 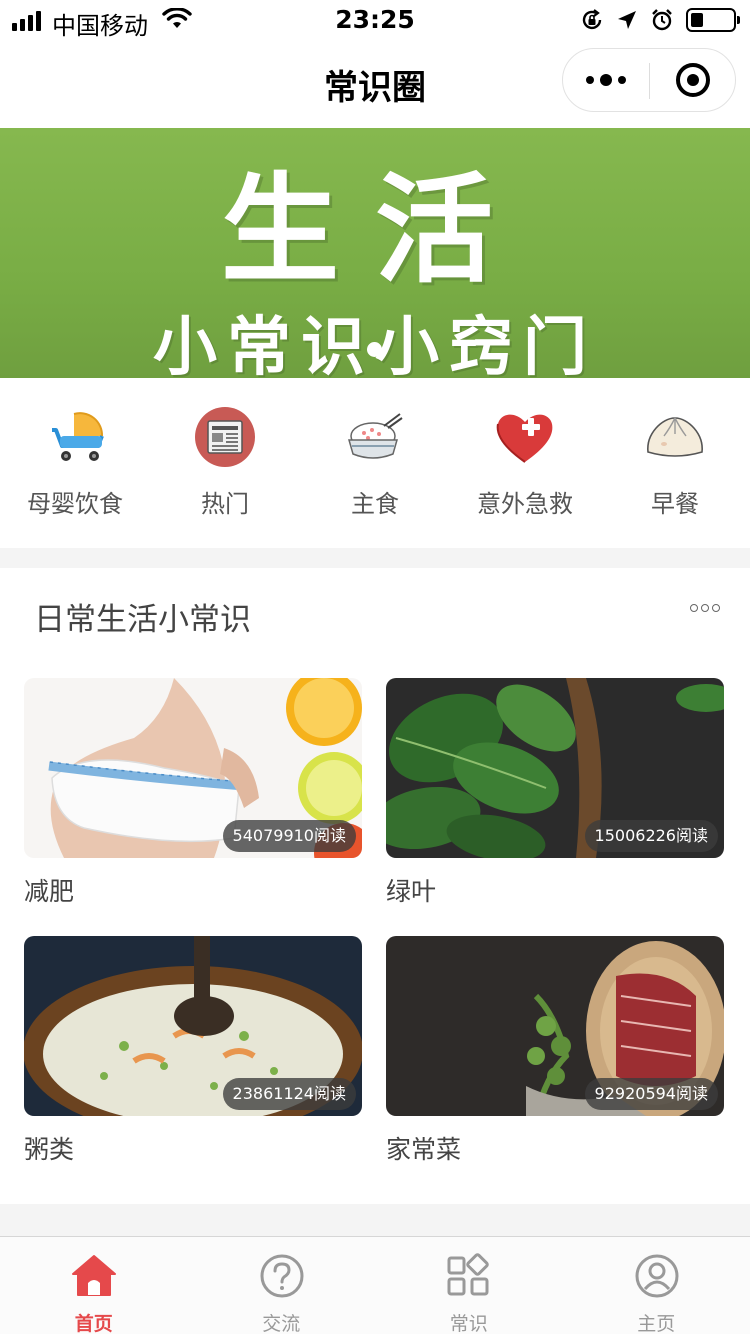 I want to click on article-title: 粥类, so click(x=49, y=1149).